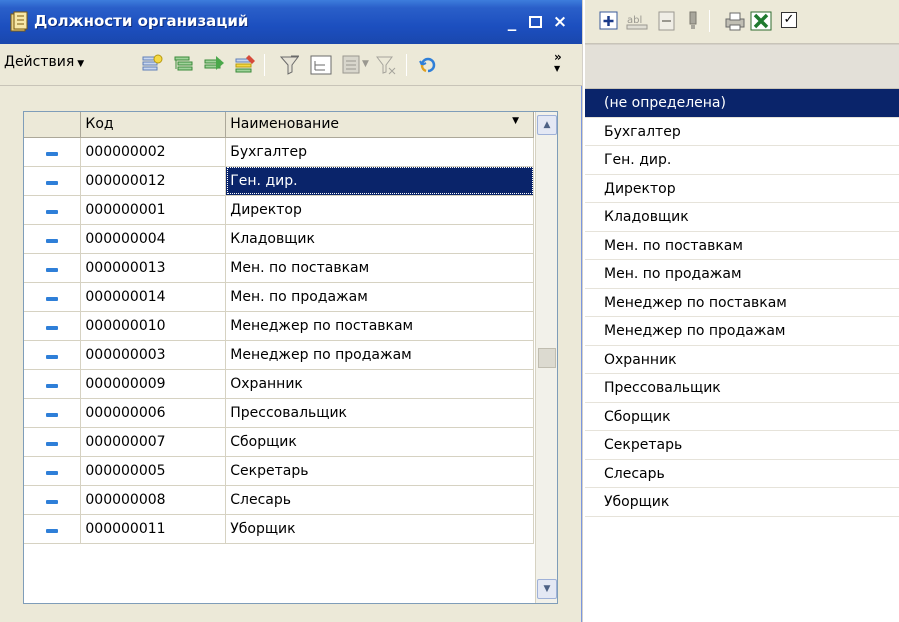 Image resolution: width=899 pixels, height=622 pixels. What do you see at coordinates (742, 274) in the screenshot?
I see `list-item: Мен. по продажам` at bounding box center [742, 274].